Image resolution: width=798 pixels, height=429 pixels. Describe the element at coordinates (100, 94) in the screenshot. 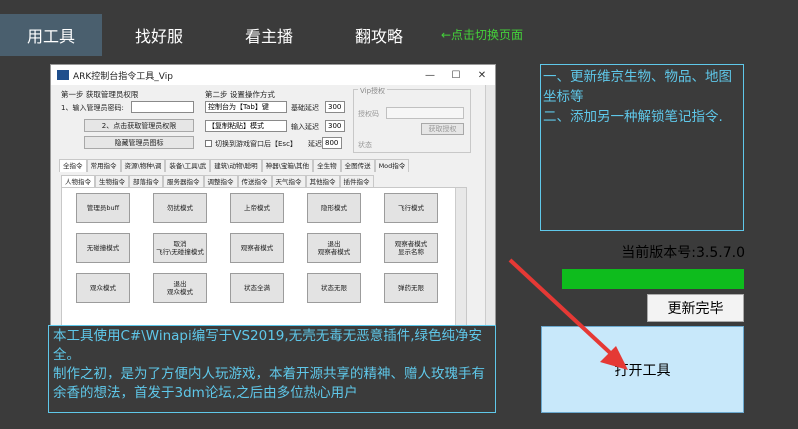

I see `step1-title: 第一步 获取管理员权限` at that location.